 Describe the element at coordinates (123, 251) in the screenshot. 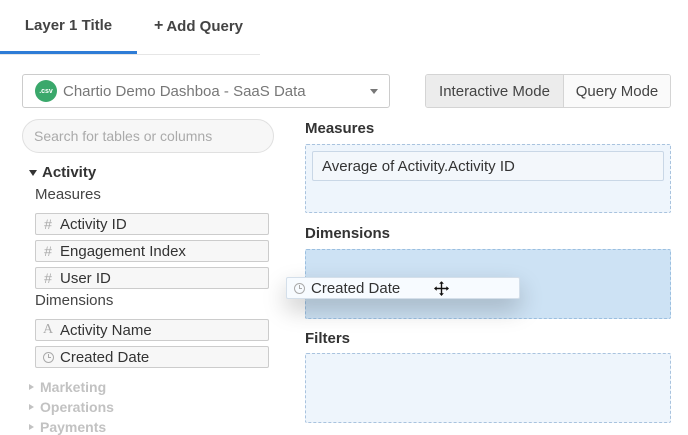

I see `field-label: Engagement Index` at that location.